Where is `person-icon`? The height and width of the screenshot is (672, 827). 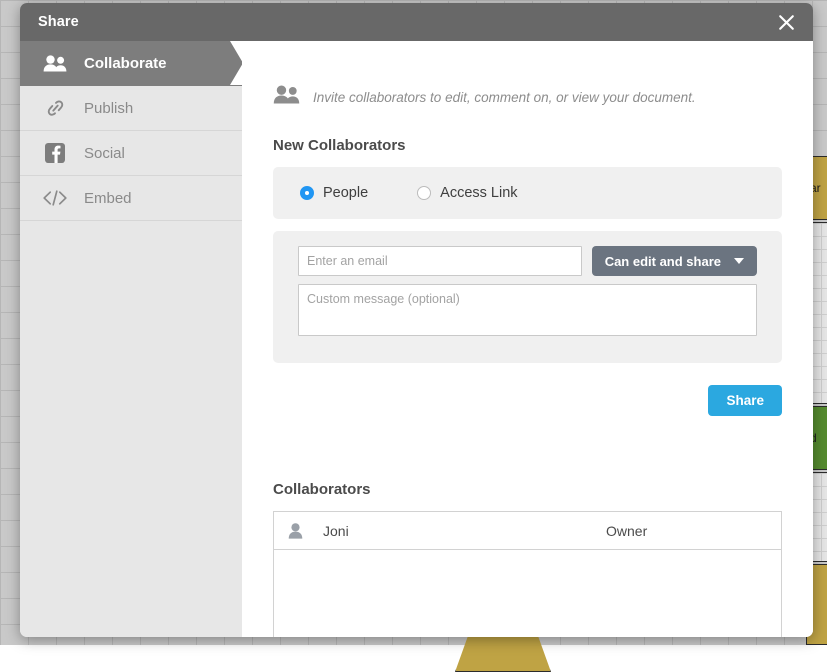 person-icon is located at coordinates (301, 531).